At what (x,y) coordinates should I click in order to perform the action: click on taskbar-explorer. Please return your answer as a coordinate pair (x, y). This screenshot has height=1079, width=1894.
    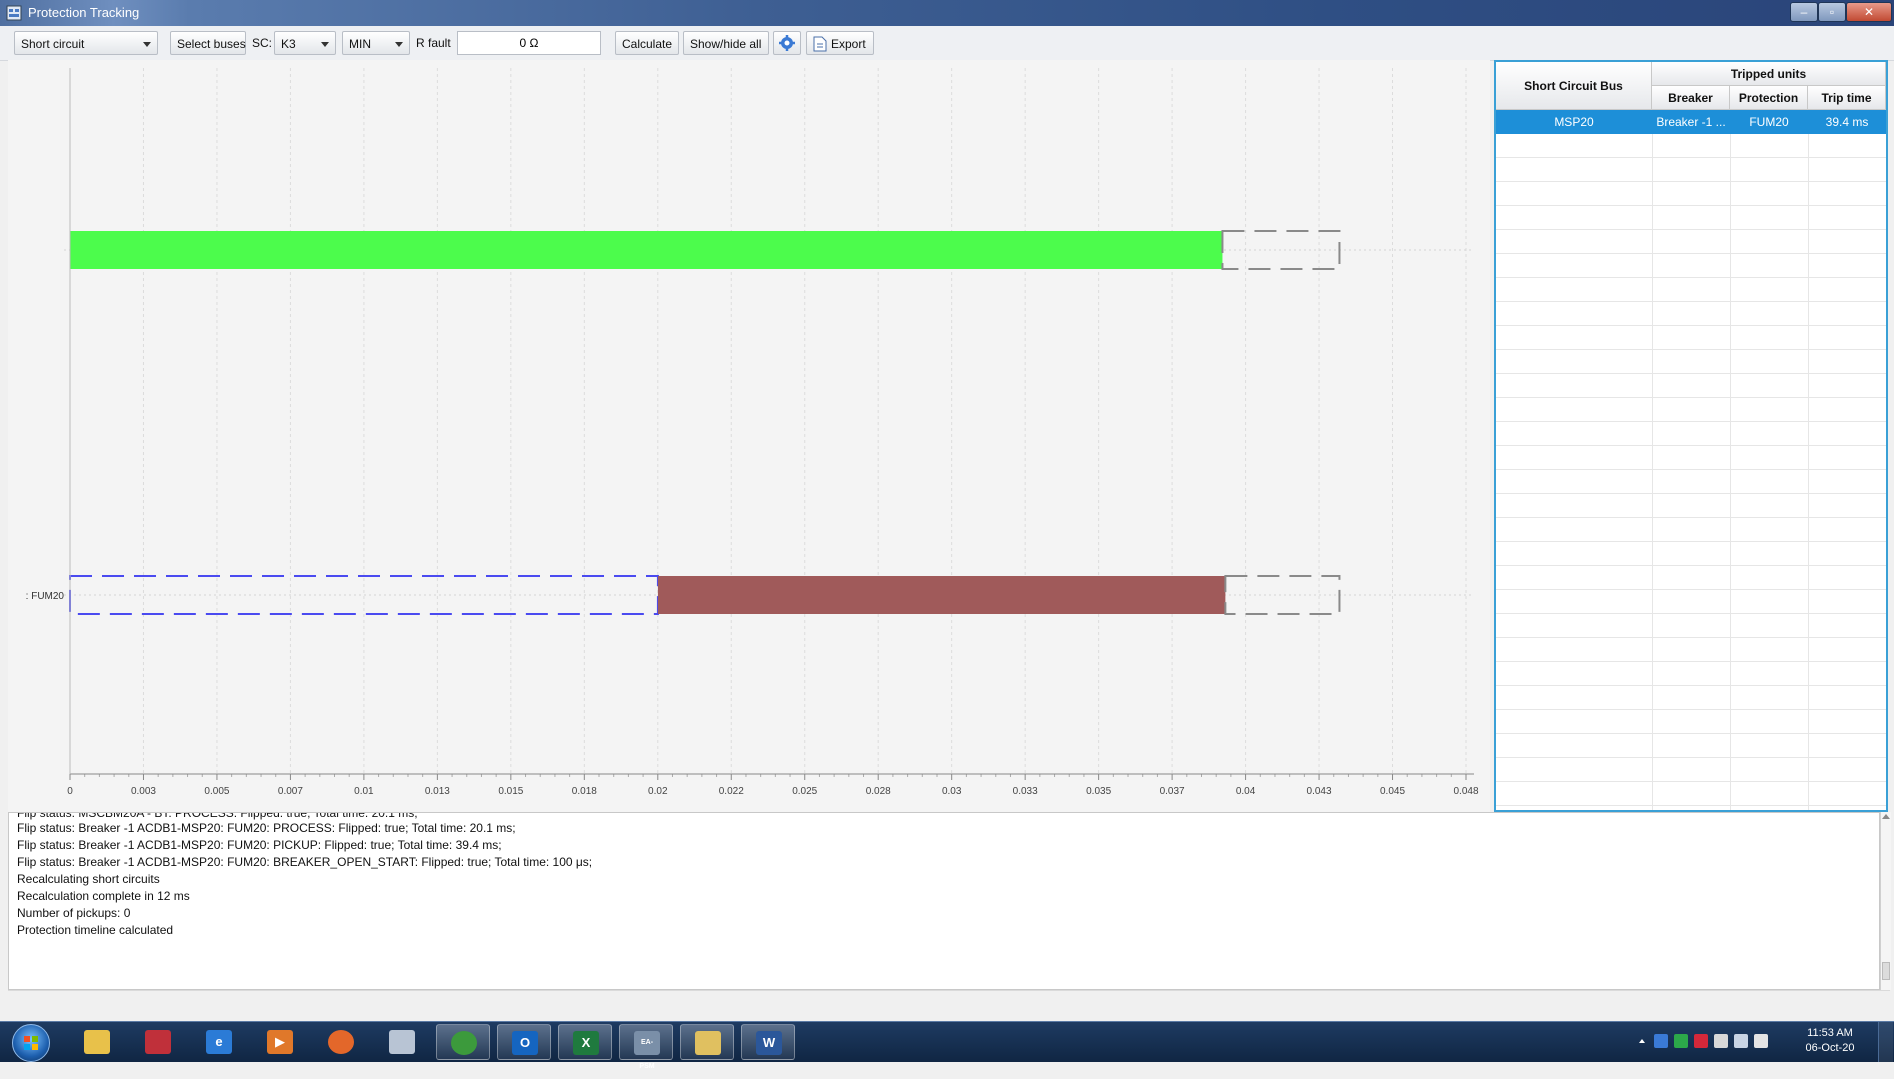
    Looking at the image, I should click on (97, 1042).